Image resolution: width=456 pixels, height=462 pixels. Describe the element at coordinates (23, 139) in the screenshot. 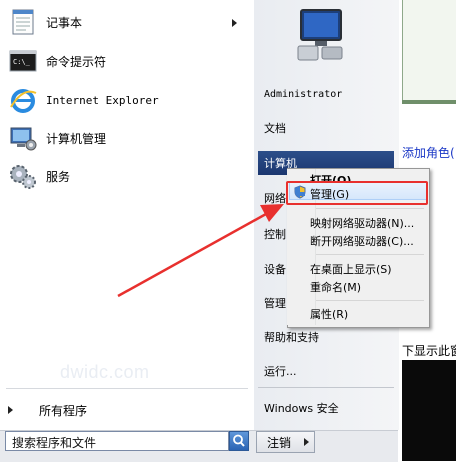

I see `computer-management-icon` at that location.